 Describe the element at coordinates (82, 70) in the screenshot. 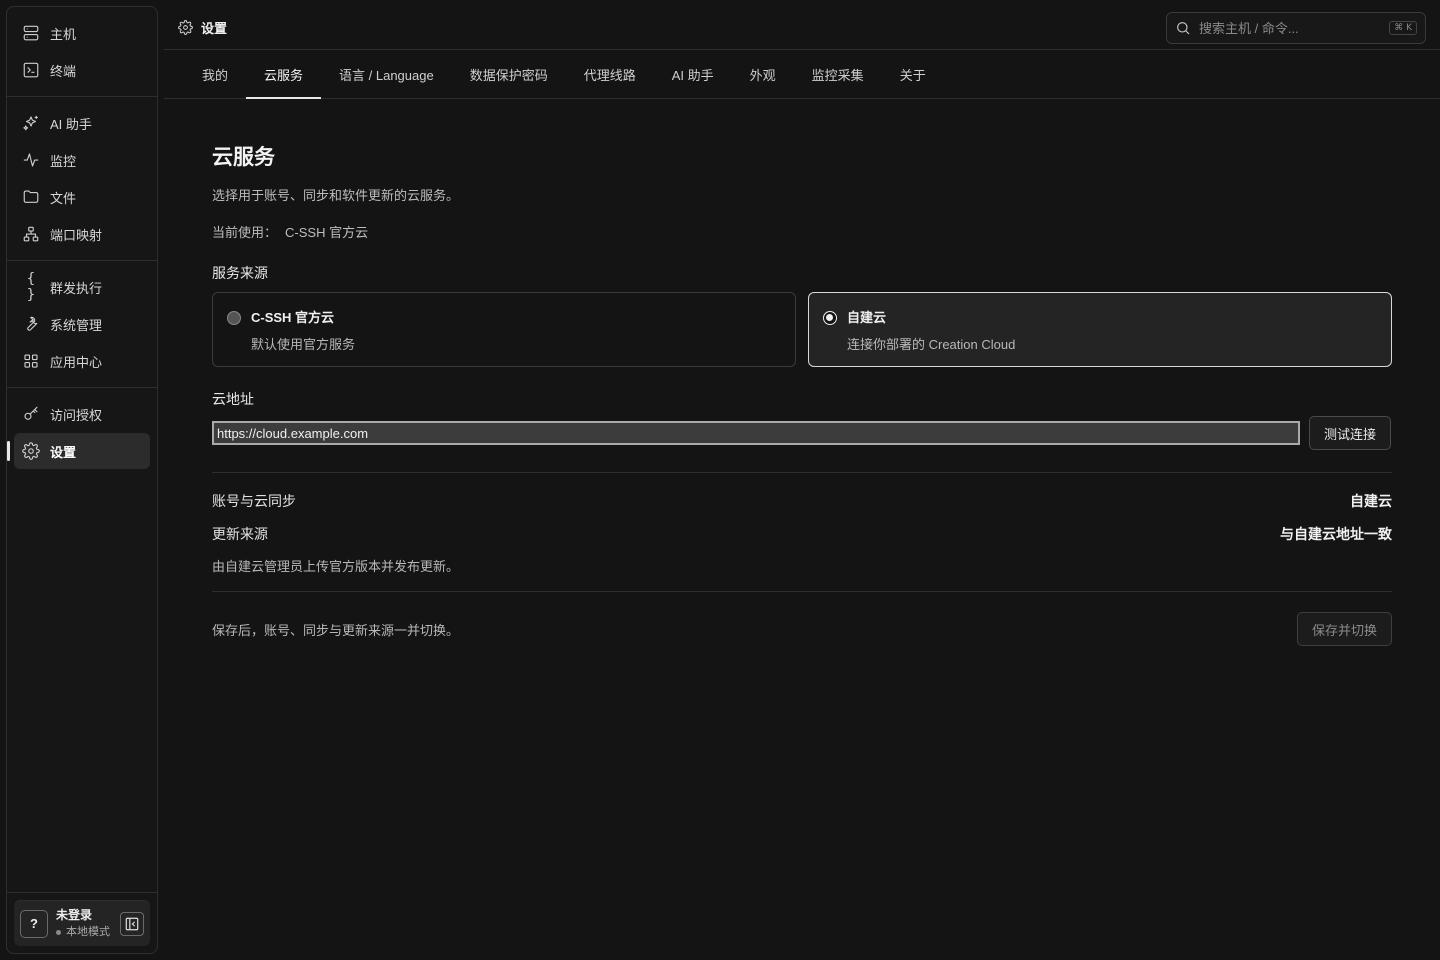

I see `sidebar-item-terminal: 终端` at that location.